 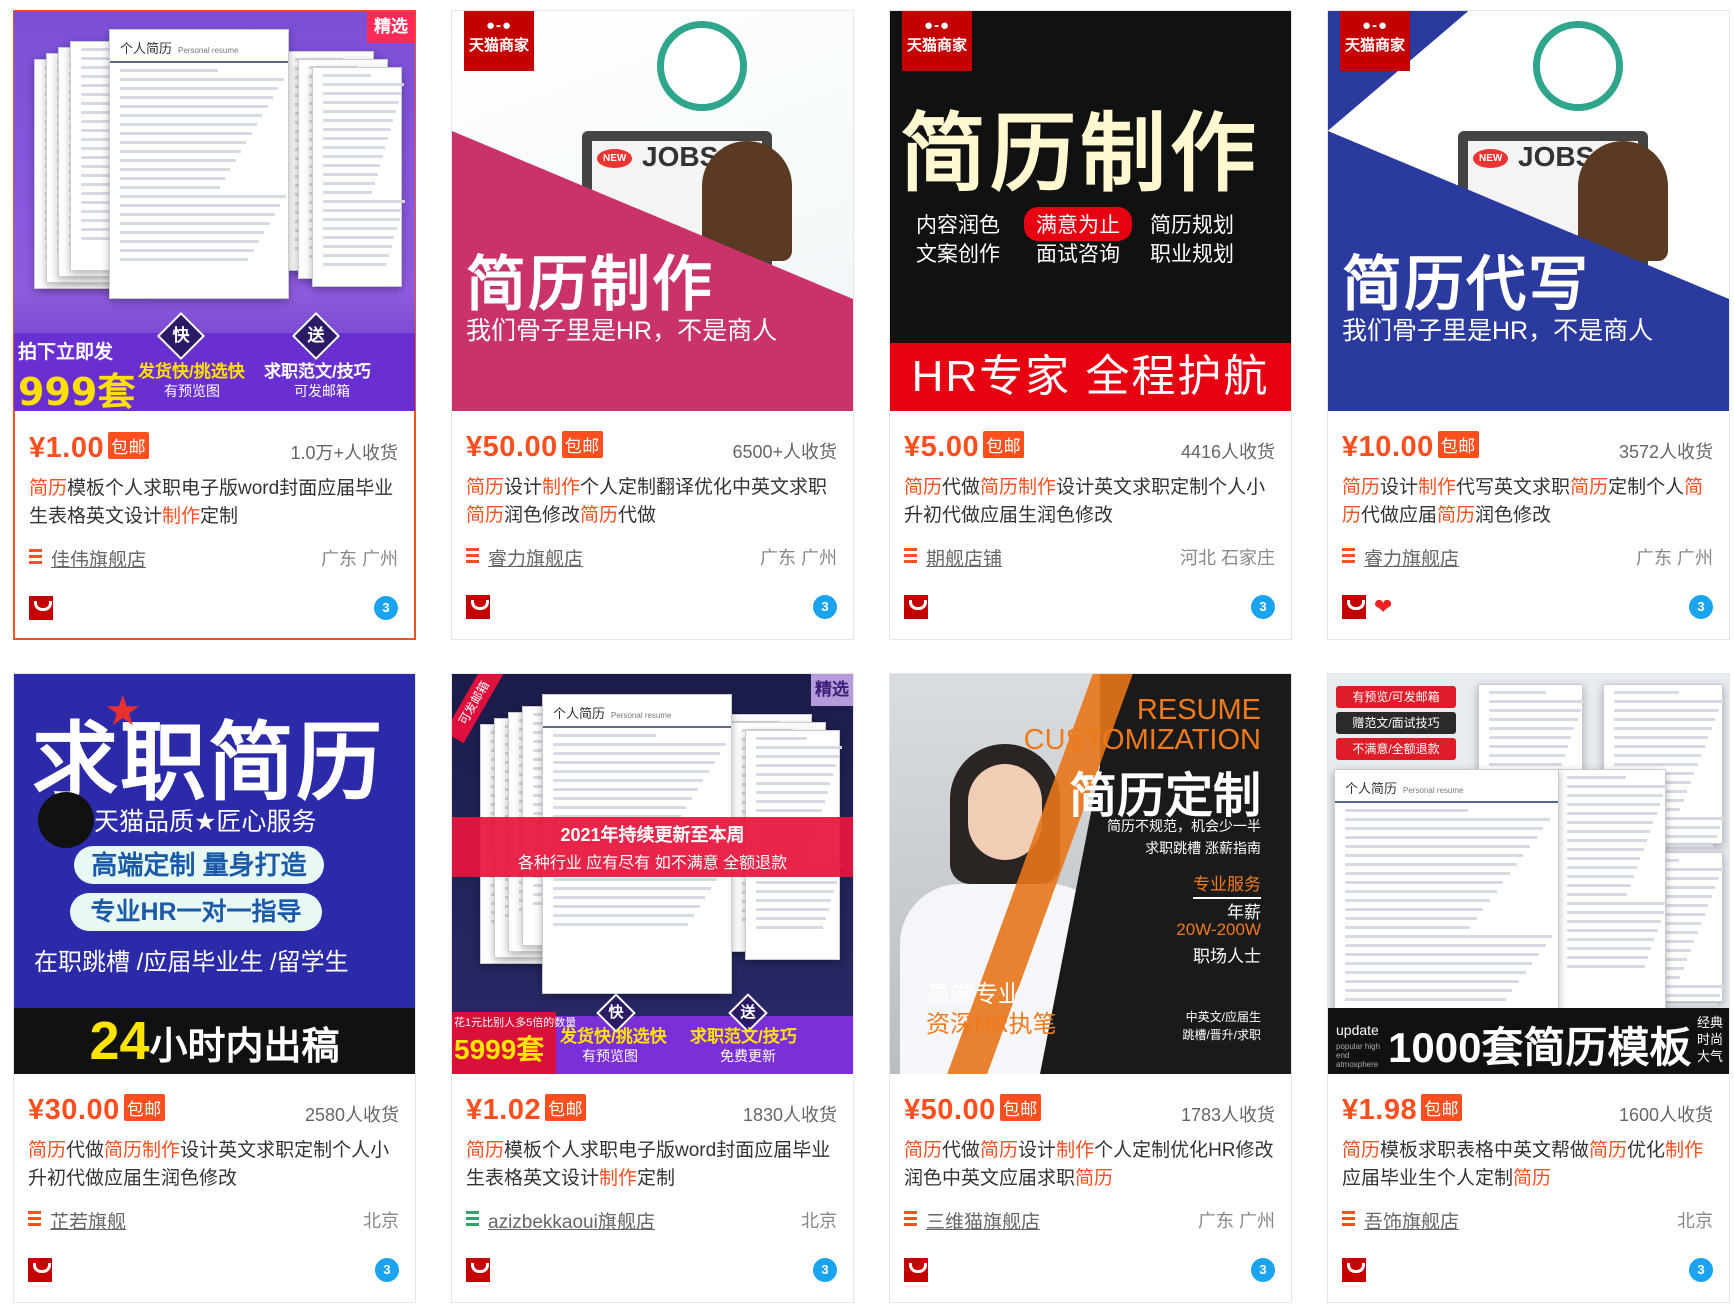 I want to click on shop-name-link: 吾饰旗舰店, so click(x=1411, y=1220).